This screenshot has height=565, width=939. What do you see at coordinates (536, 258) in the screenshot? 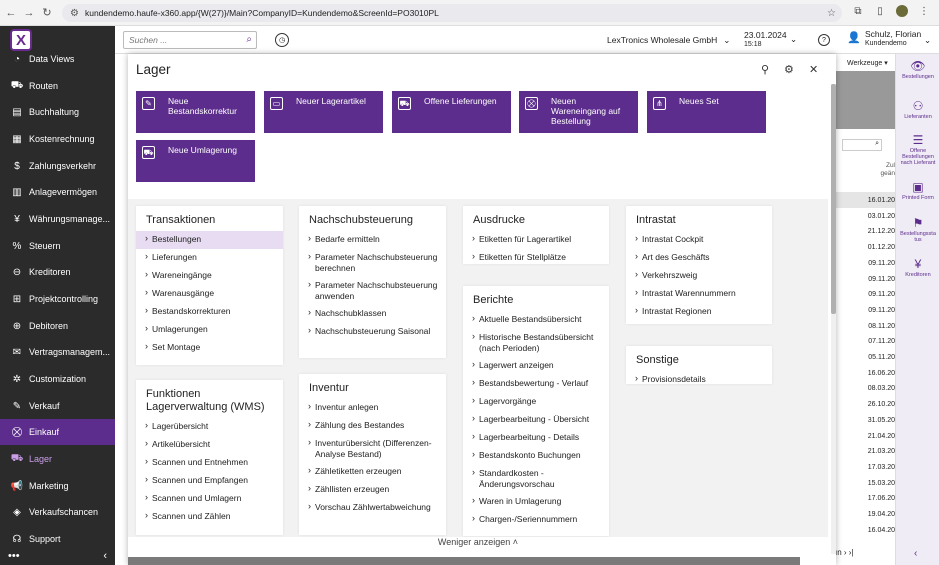
I see `link-etiketten-für-stellplätze: Etiketten für Stellplätze` at bounding box center [536, 258].